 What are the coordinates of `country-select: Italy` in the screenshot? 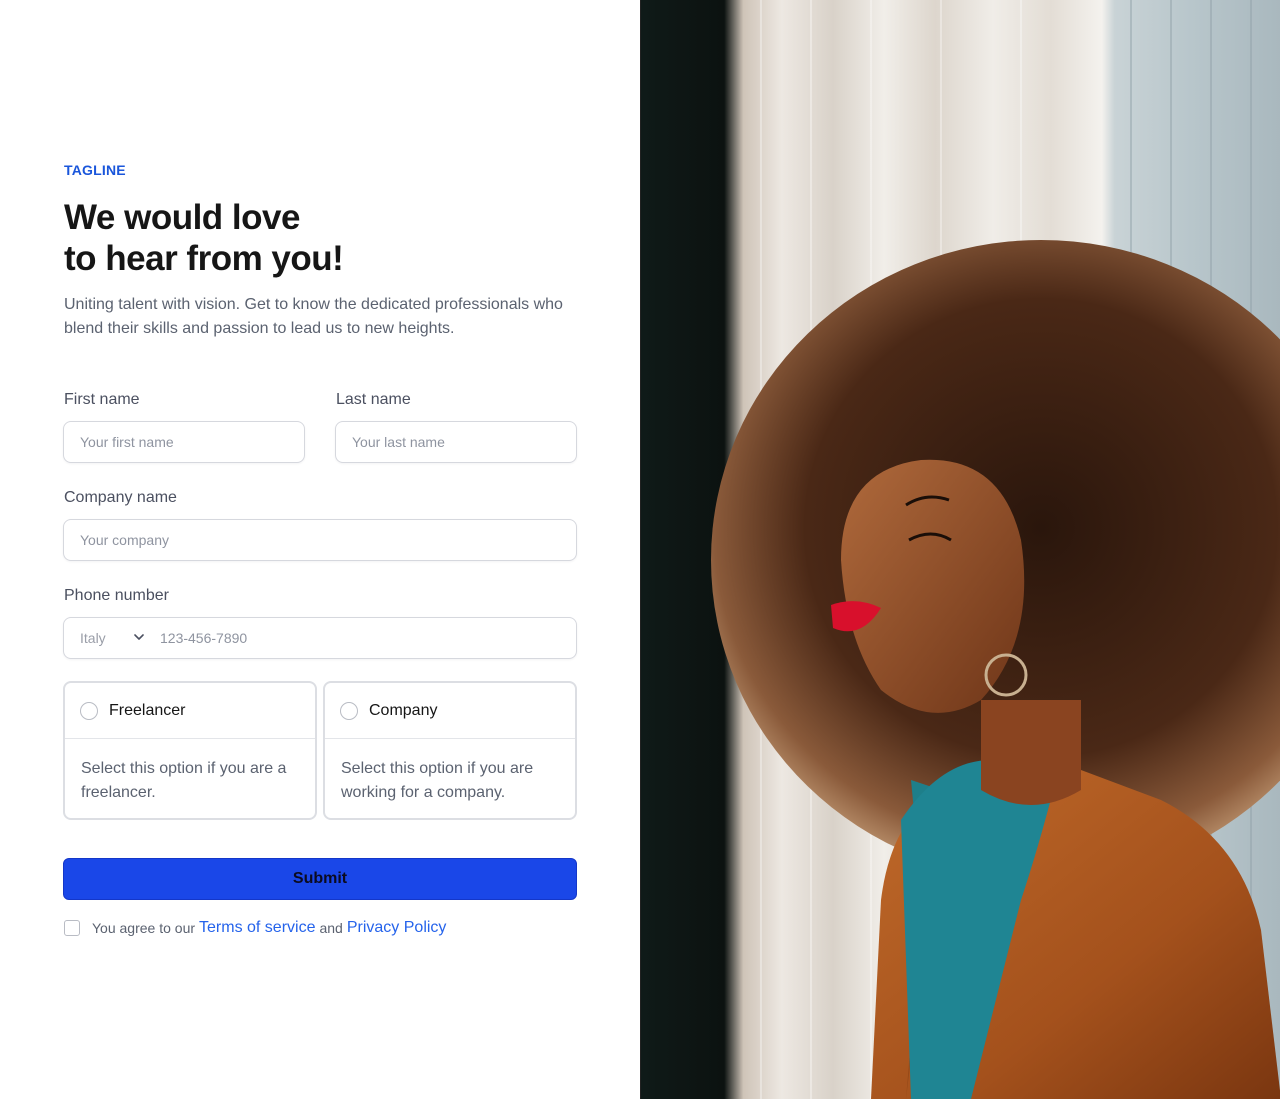 It's located at (93, 638).